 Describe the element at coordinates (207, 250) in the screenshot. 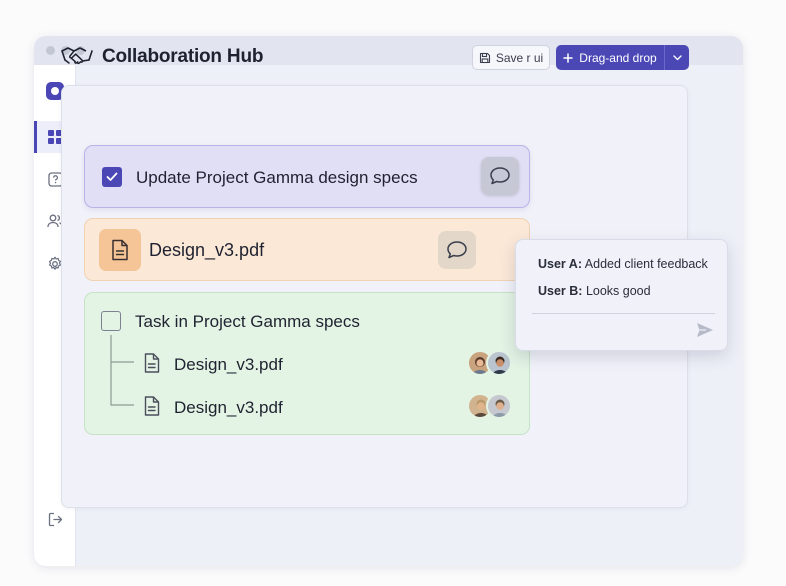

I see `file-name: Design_v3.pdf` at that location.